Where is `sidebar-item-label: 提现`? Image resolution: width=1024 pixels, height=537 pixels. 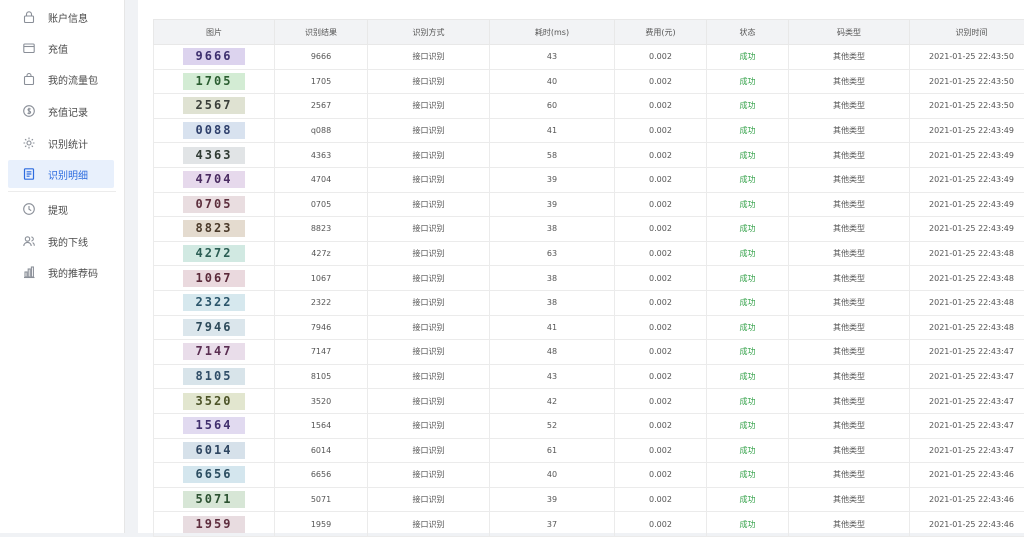
sidebar-item-label: 提现 is located at coordinates (58, 209).